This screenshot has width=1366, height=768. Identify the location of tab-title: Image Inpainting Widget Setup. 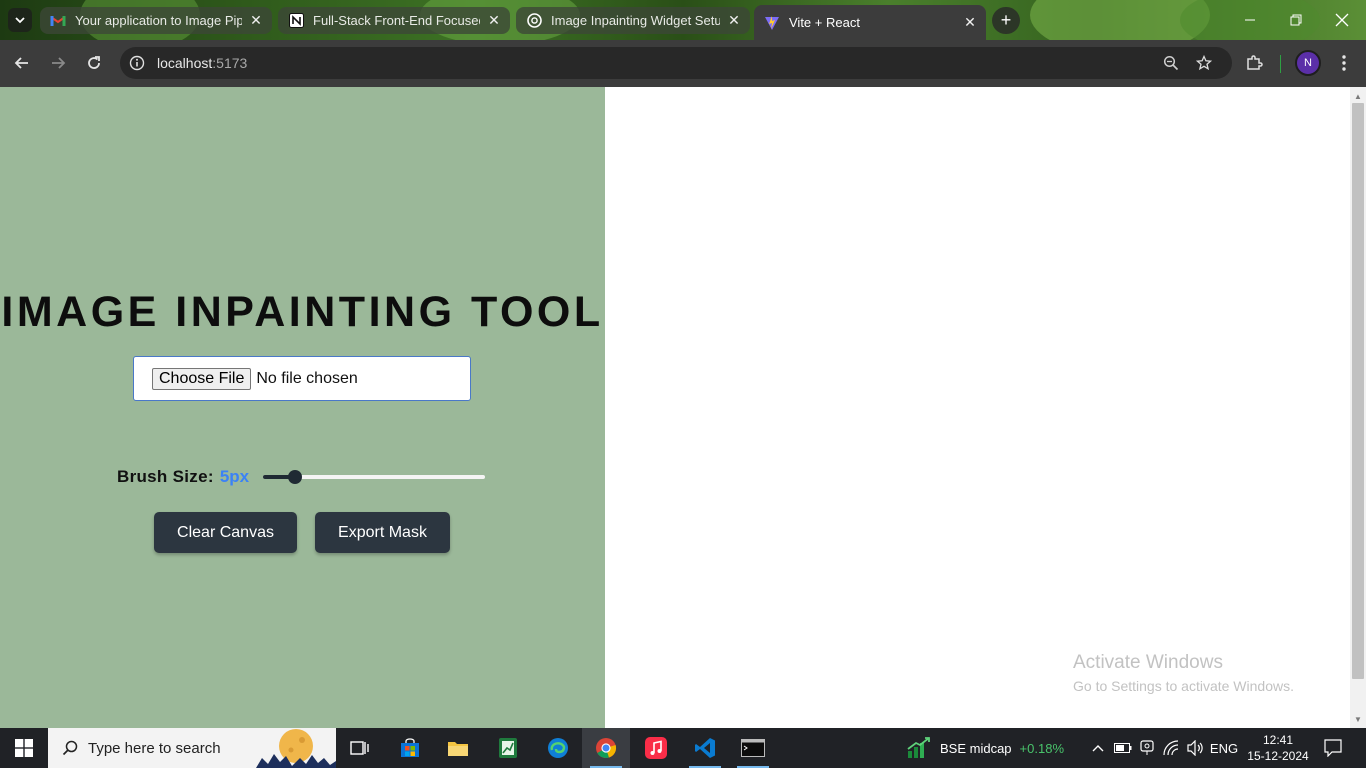
(635, 20).